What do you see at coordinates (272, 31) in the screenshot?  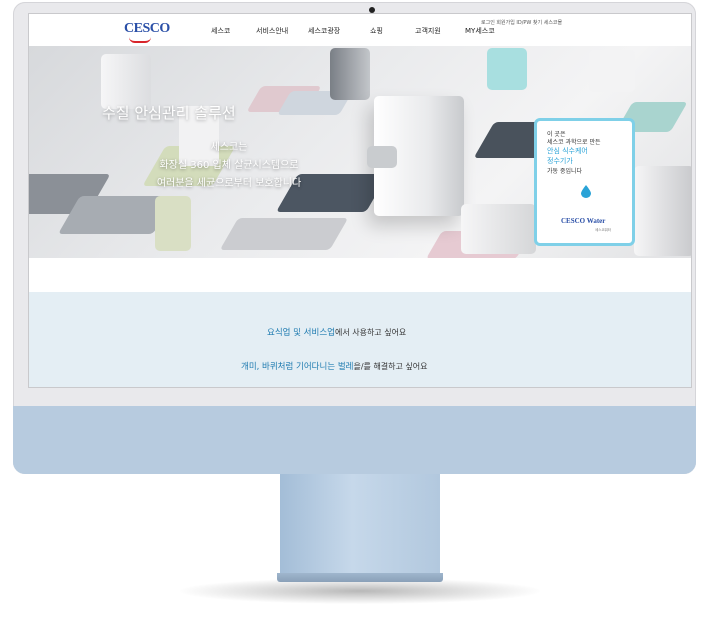 I see `nav-item-service: 서비스안내` at bounding box center [272, 31].